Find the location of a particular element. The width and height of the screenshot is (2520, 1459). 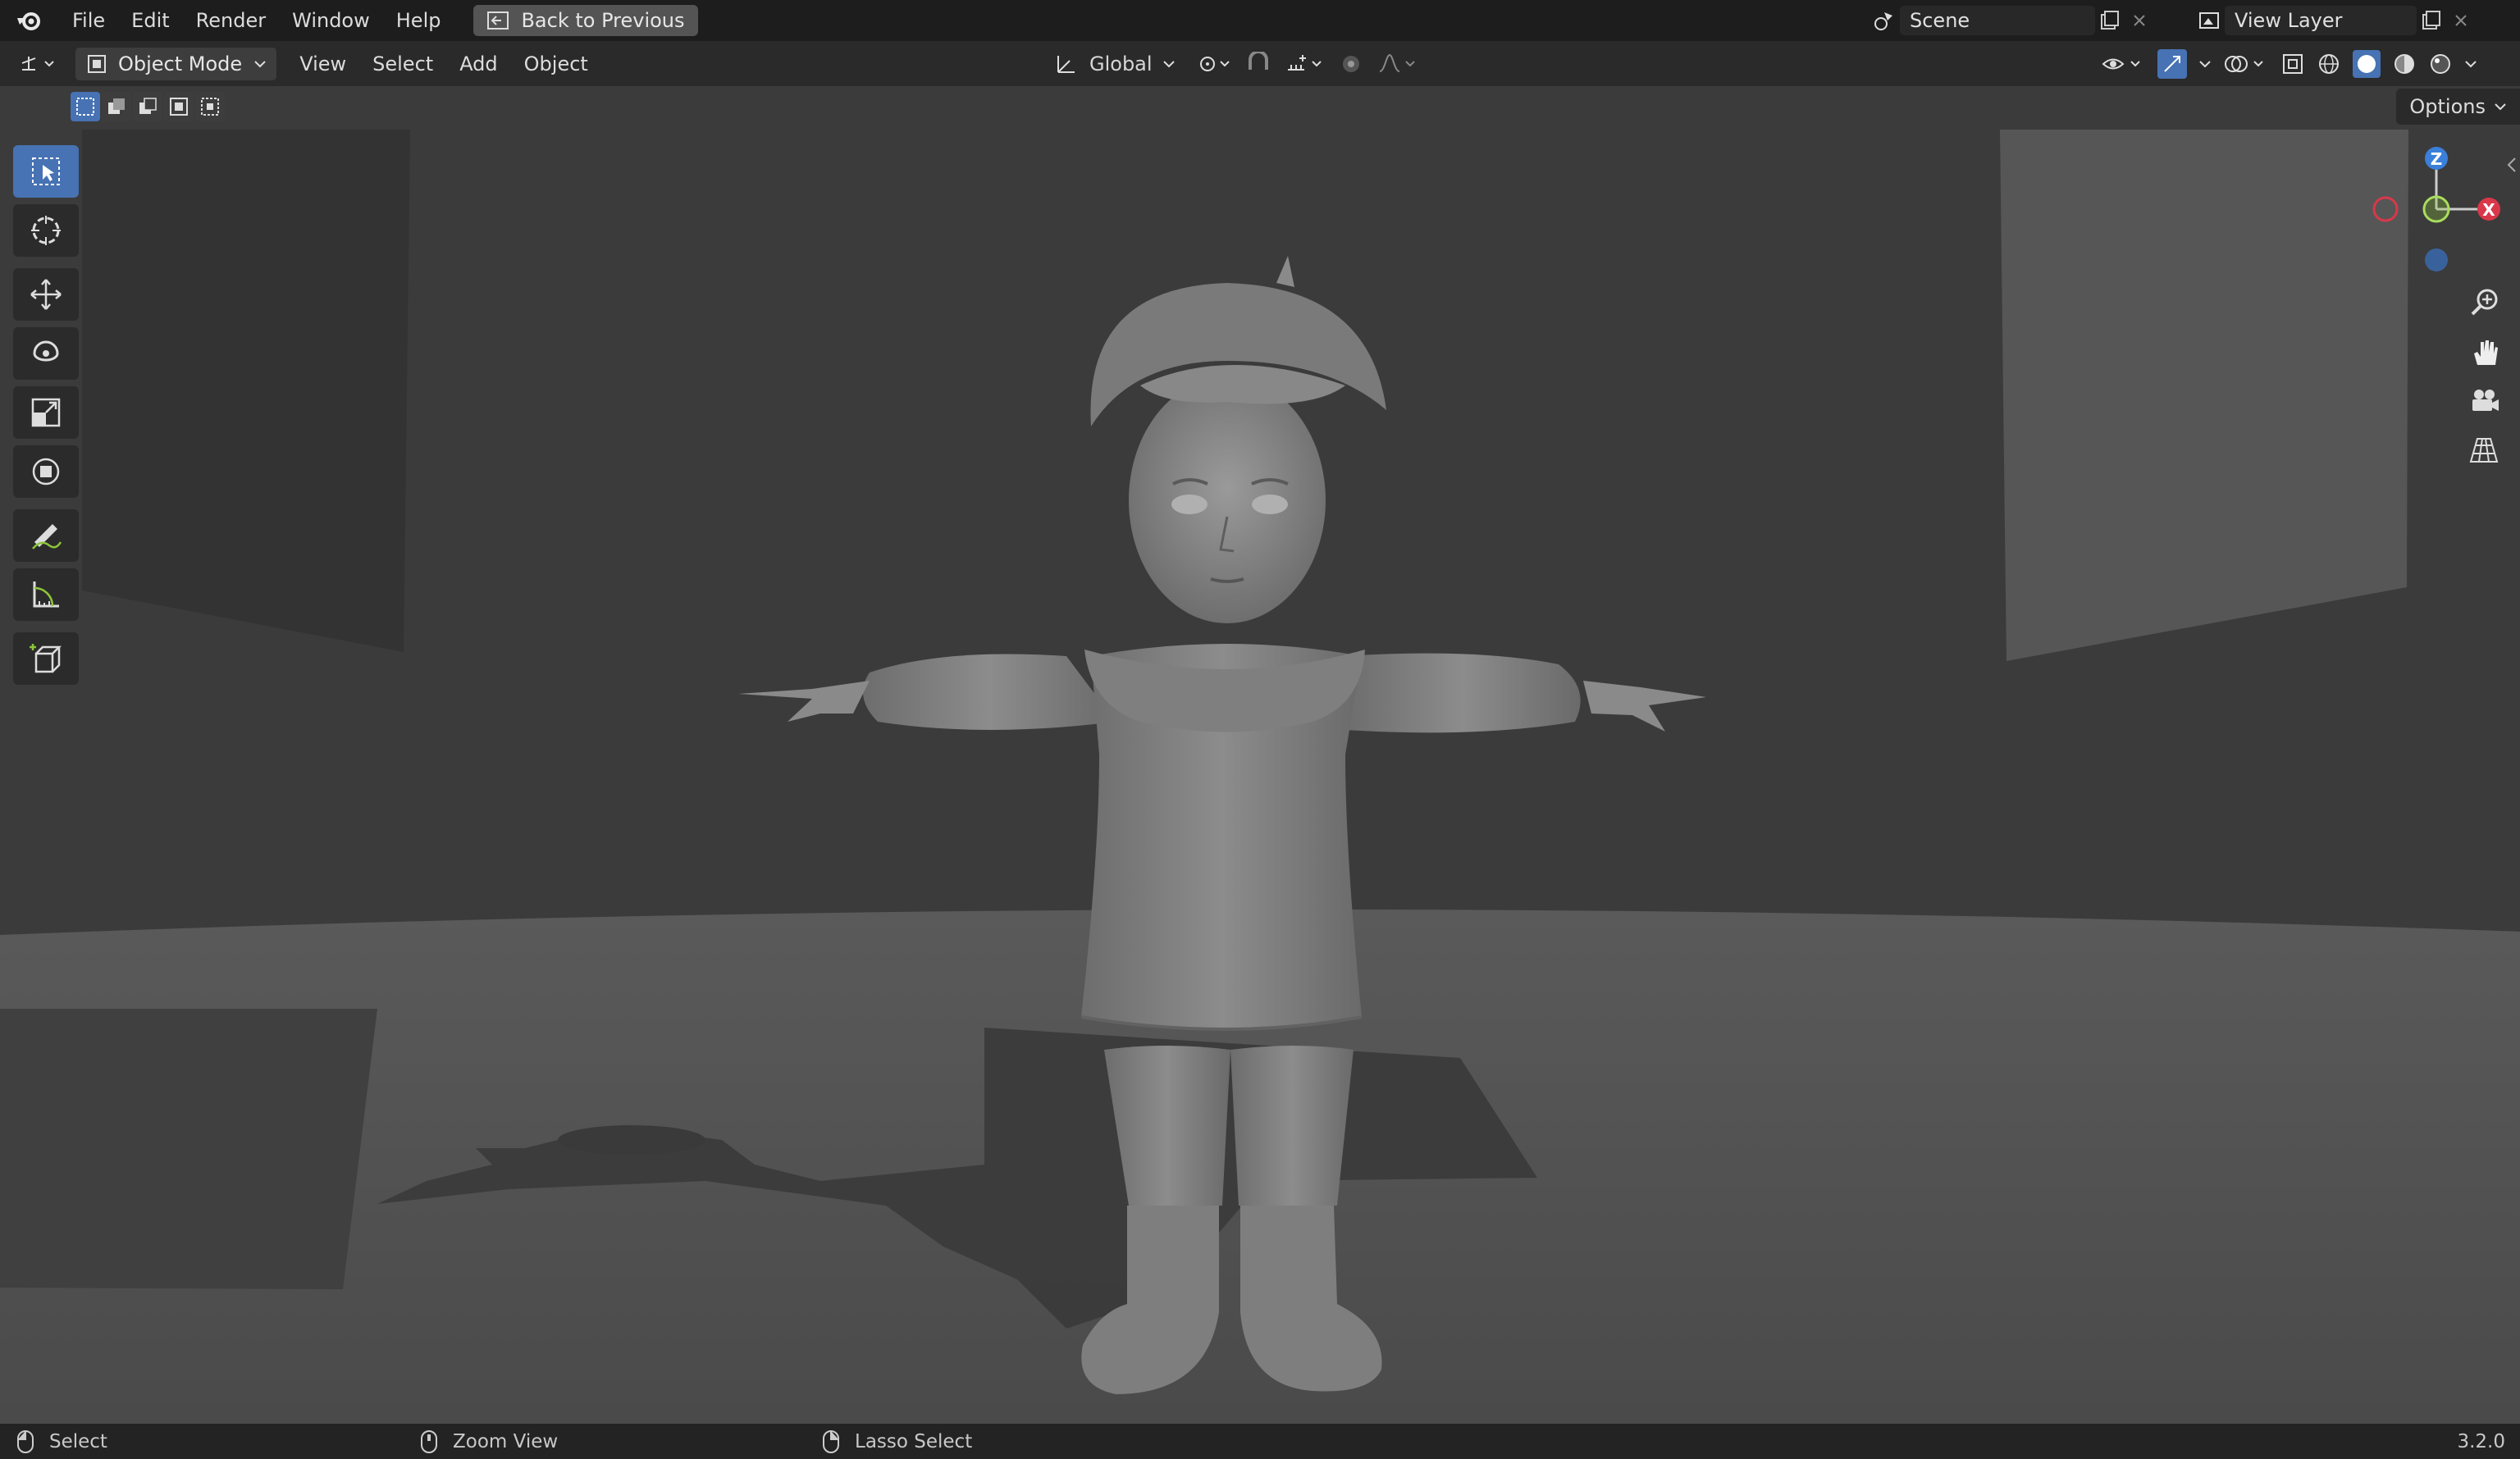

status-bar: Select Zoom View Lasso Select 3.2.0 is located at coordinates (1260, 1441).